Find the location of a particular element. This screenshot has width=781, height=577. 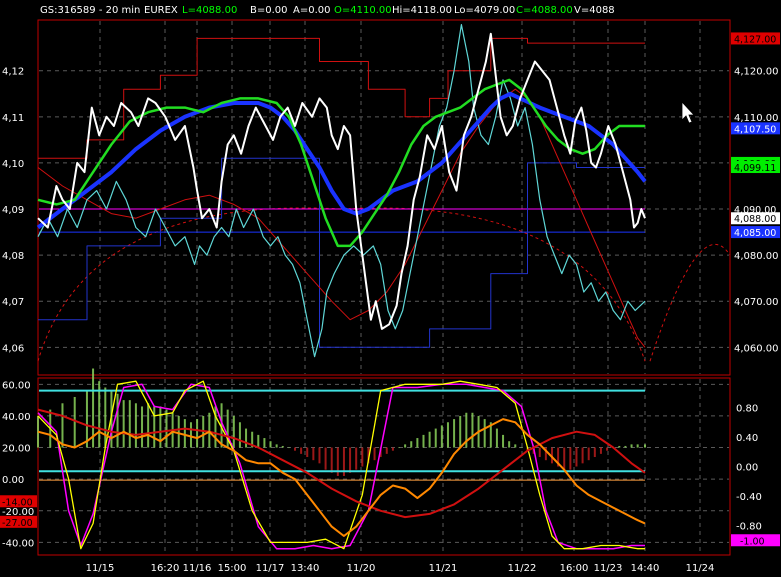

price-left-tick-label: 4,10 is located at coordinates (13, 164).